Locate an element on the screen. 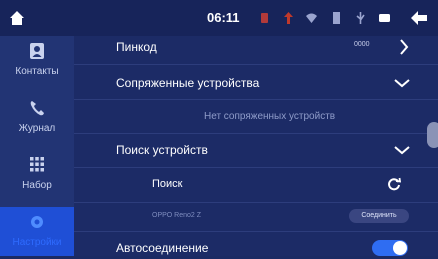 Image resolution: width=438 pixels, height=259 pixels. usb-icon is located at coordinates (360, 18).